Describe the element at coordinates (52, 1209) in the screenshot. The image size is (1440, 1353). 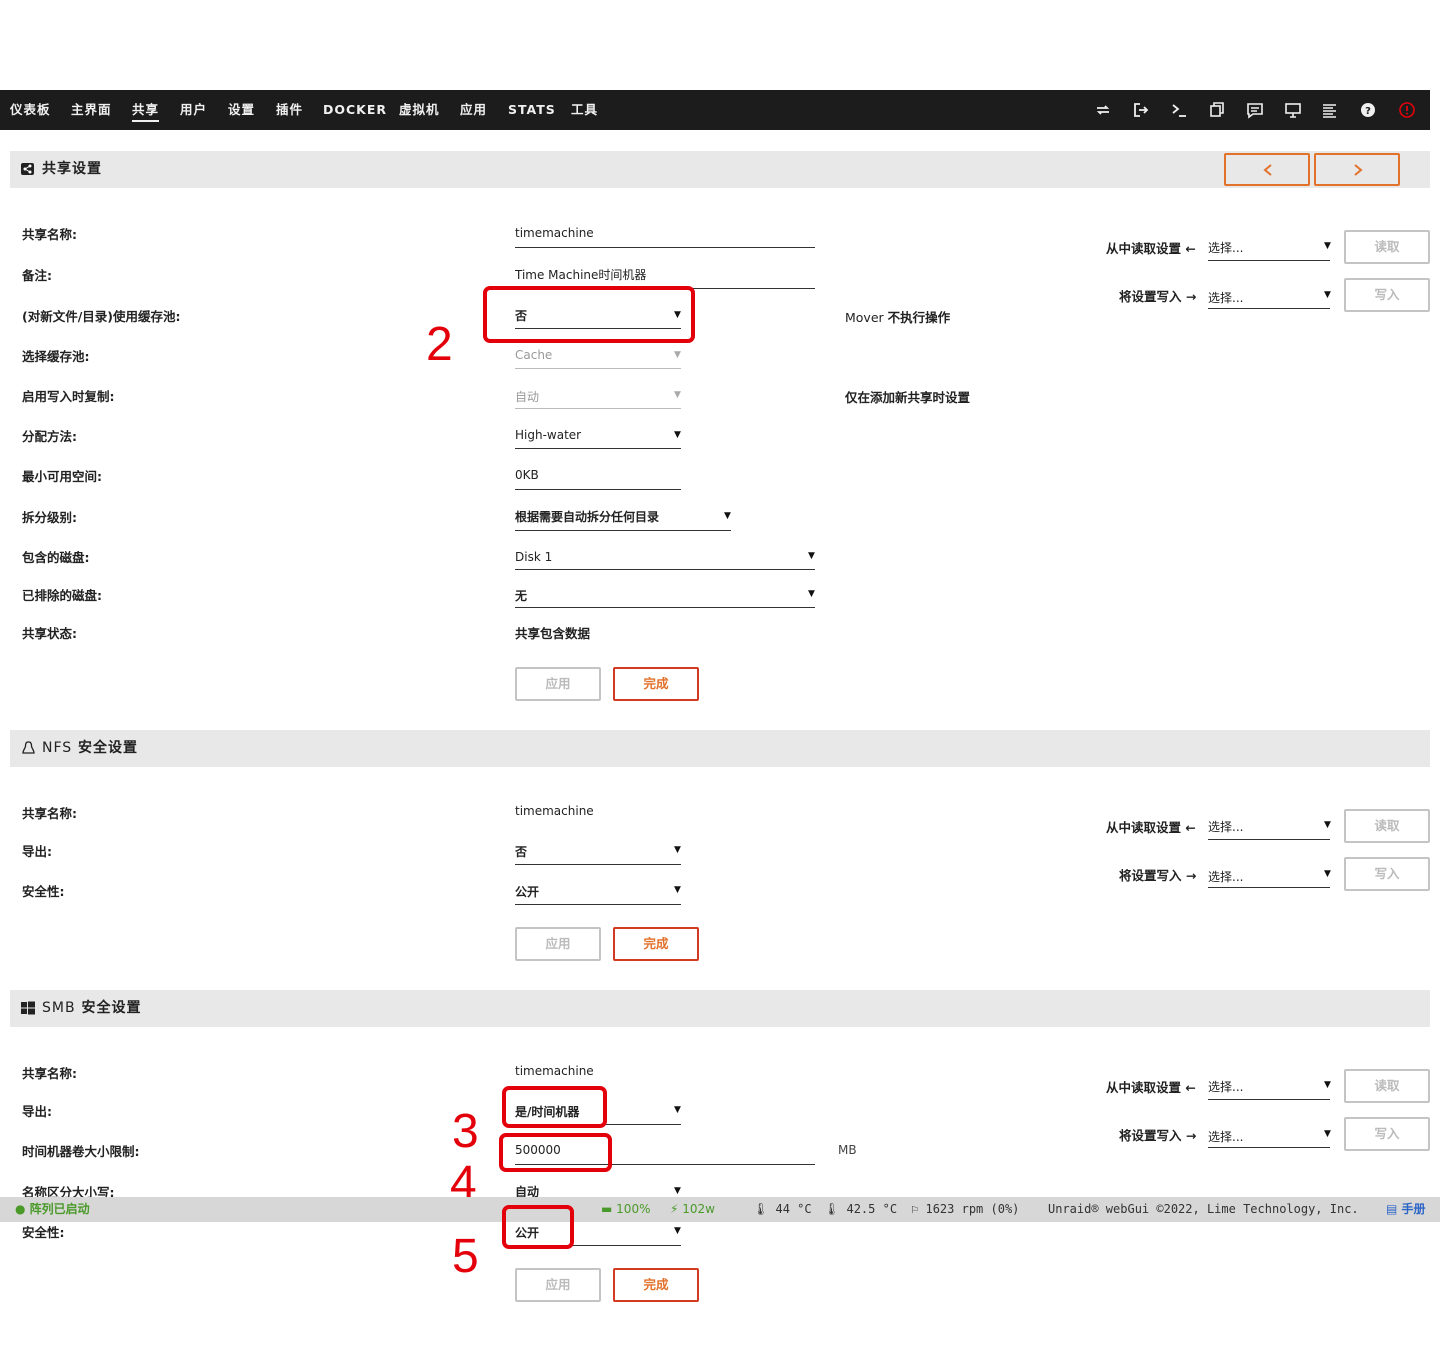
I see `array-status: ● 阵列已启动` at that location.